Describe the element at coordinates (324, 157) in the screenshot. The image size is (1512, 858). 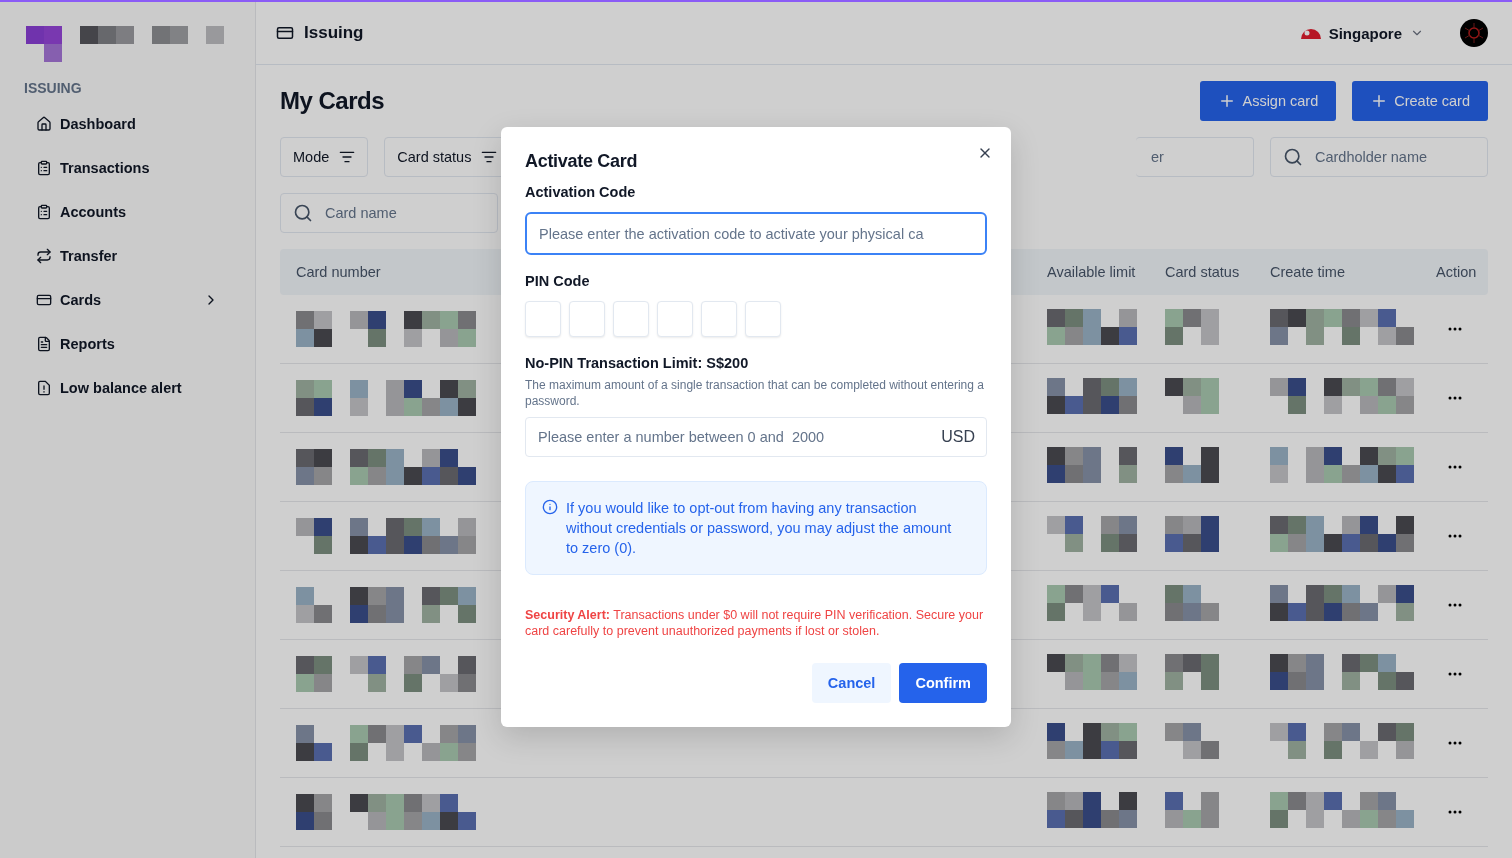
I see `filter-button: Mode` at that location.